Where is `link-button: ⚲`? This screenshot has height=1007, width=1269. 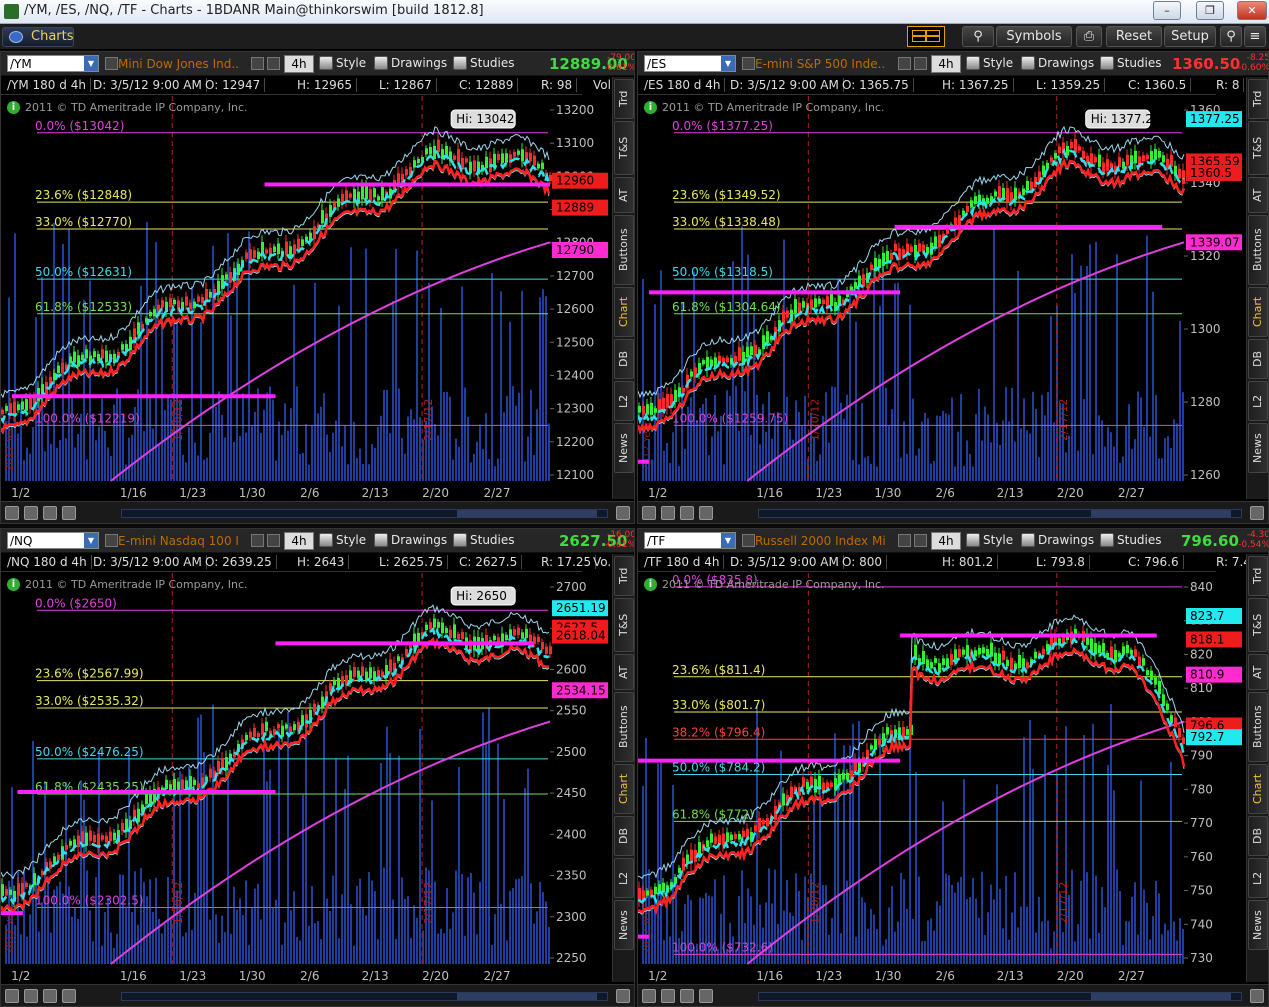 link-button: ⚲ is located at coordinates (978, 36).